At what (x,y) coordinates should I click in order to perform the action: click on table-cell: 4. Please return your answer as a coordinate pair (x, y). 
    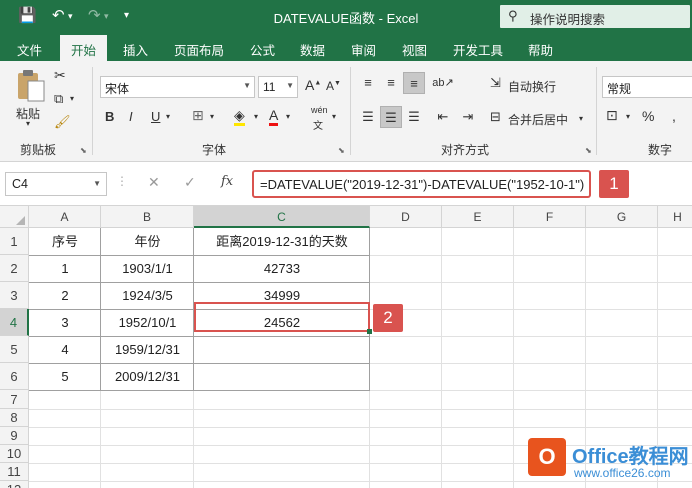
    Looking at the image, I should click on (65, 349).